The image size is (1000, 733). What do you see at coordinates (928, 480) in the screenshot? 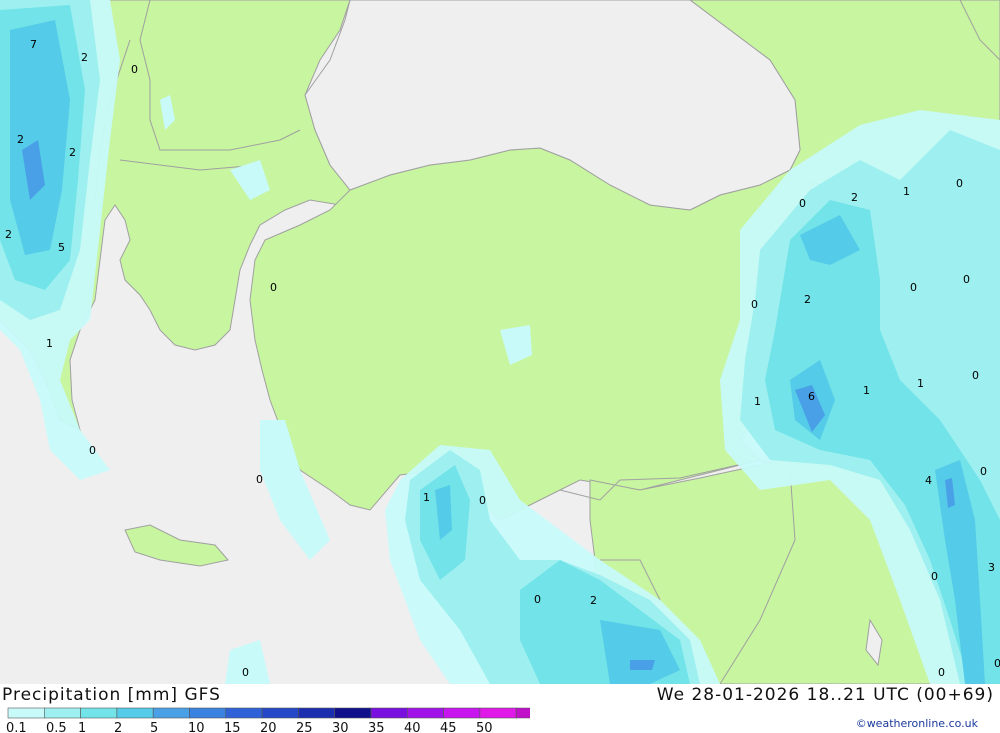
I see `value-label: 4` at bounding box center [928, 480].